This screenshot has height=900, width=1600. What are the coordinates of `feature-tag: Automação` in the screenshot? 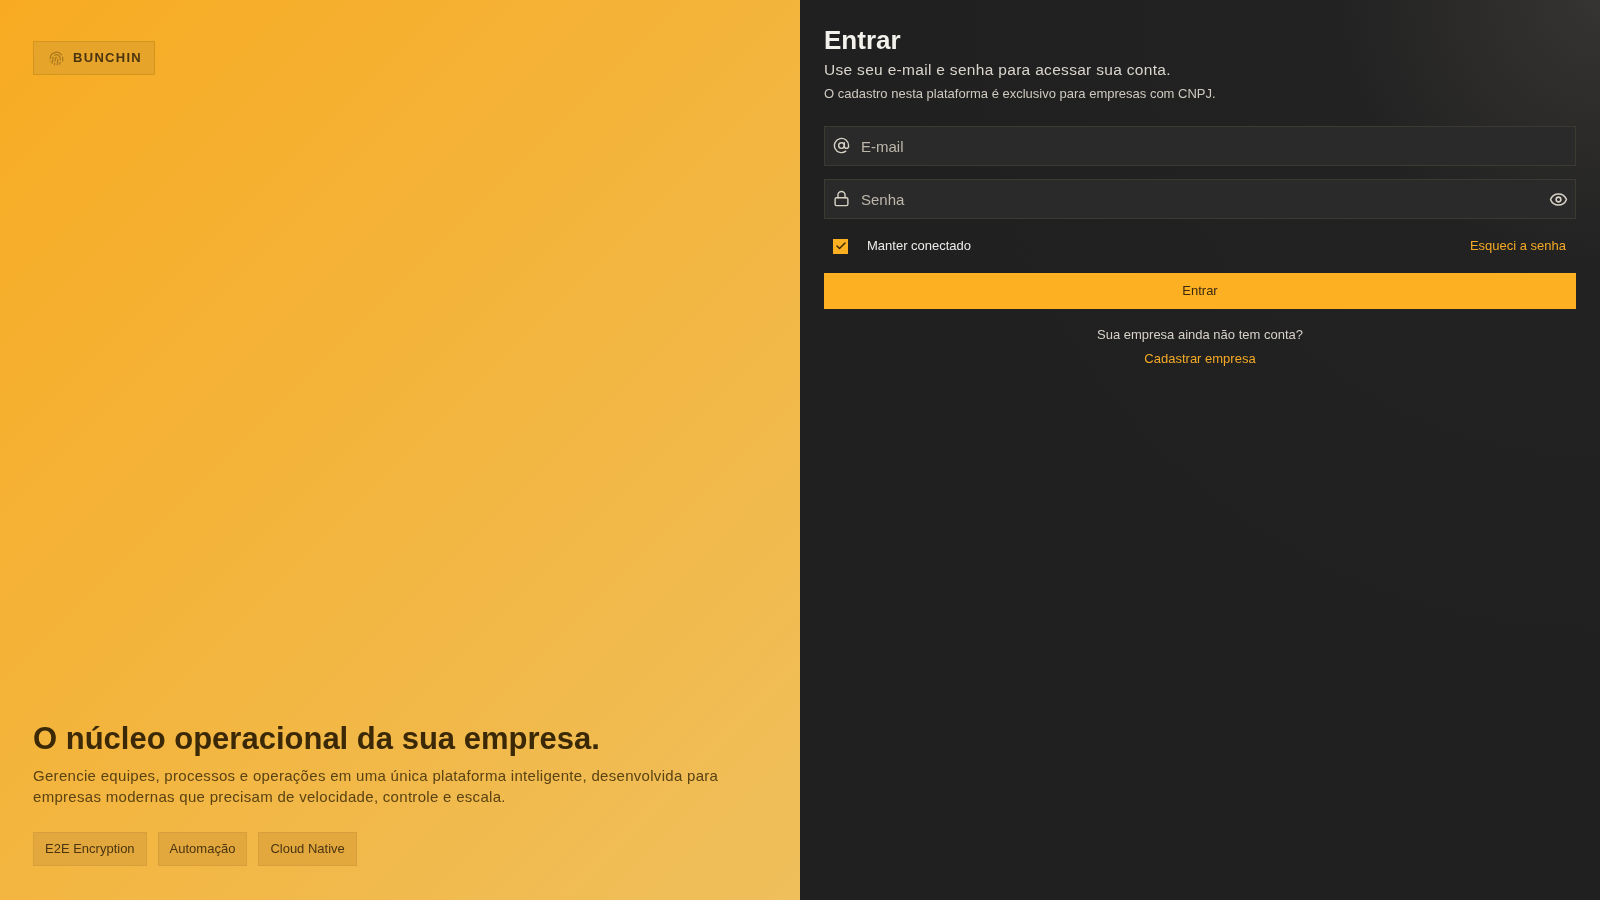 It's located at (202, 849).